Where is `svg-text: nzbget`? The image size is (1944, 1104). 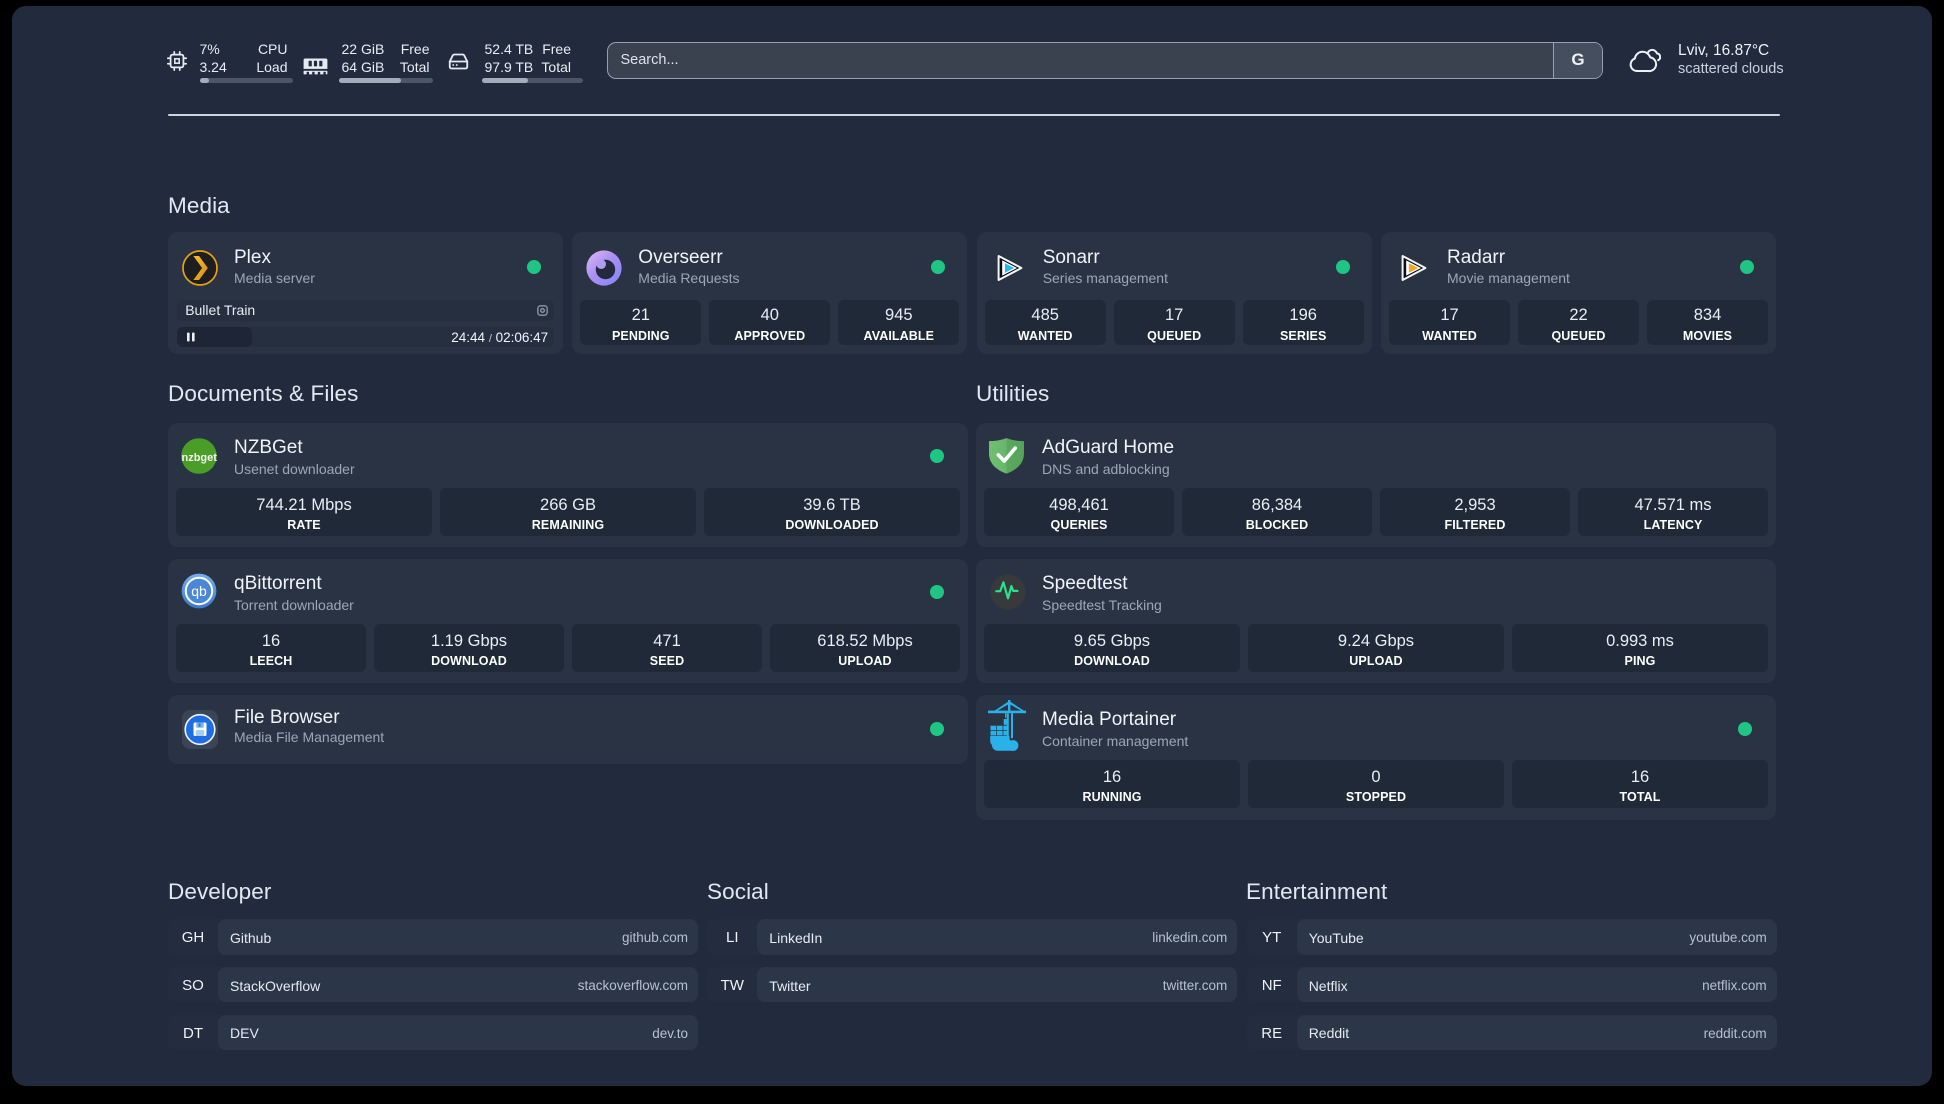
svg-text: nzbget is located at coordinates (199, 458).